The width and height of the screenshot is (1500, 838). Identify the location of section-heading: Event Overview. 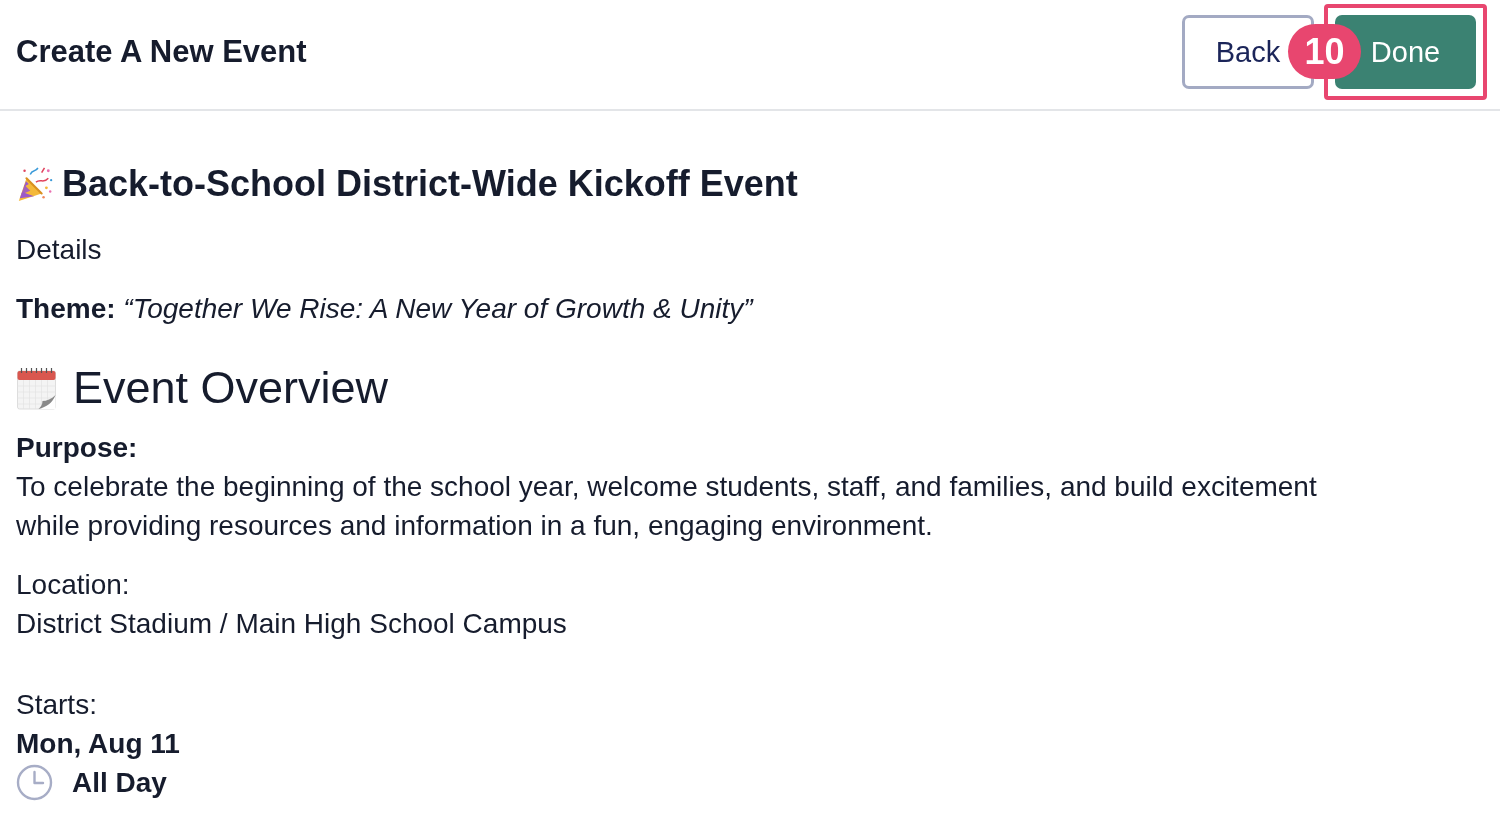
(231, 388).